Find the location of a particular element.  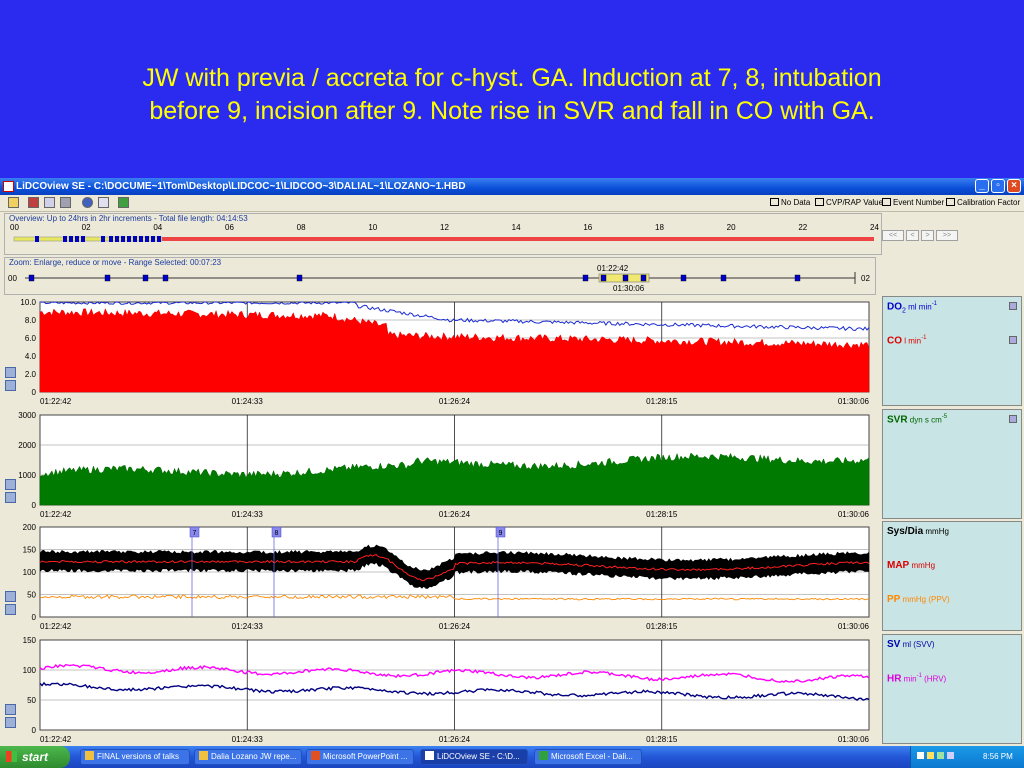

pp-label: PP mmHg (PPV) is located at coordinates (918, 599).